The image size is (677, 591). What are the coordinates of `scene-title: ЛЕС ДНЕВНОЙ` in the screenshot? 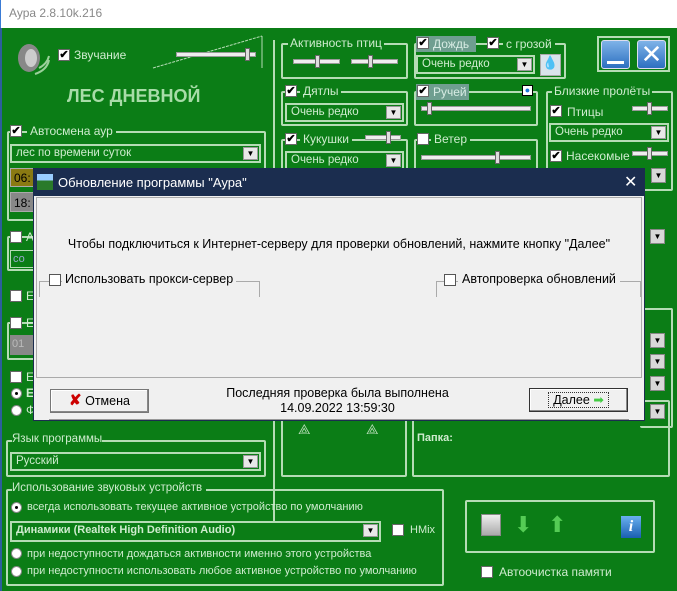 It's located at (134, 96).